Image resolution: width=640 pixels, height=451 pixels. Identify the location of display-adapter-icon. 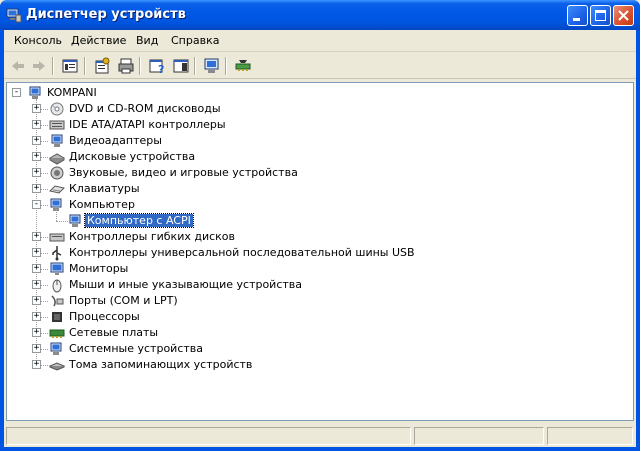
(57, 140).